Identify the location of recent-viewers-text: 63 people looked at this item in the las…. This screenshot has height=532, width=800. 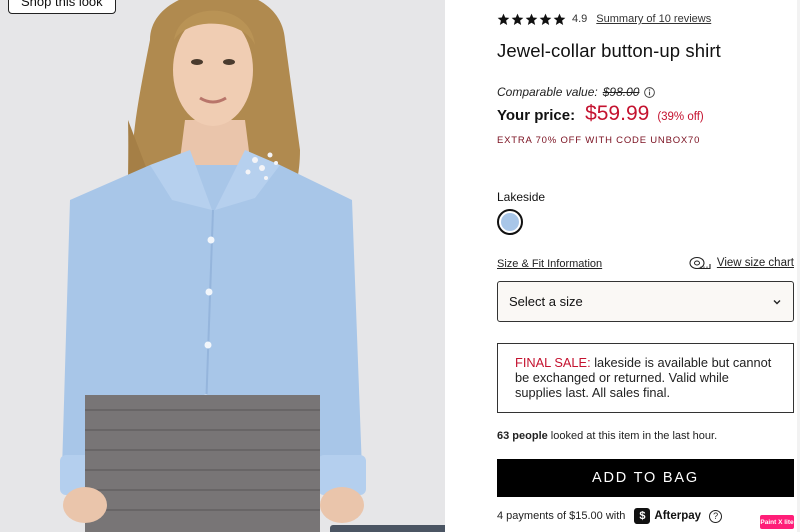
(607, 436).